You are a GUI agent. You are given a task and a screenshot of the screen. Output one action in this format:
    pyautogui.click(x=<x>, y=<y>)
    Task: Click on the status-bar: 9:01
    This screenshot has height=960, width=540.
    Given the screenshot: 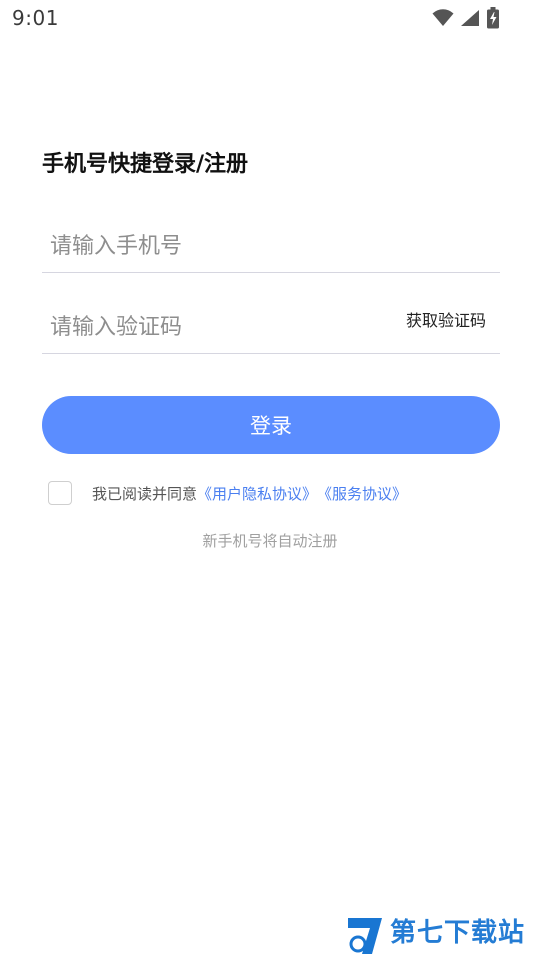 What is the action you would take?
    pyautogui.click(x=270, y=18)
    